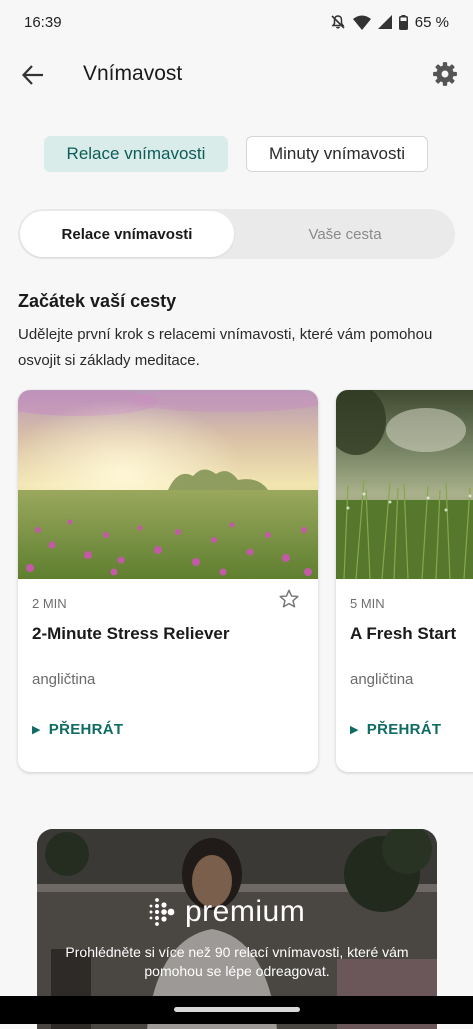 This screenshot has height=1029, width=473. I want to click on card-duration: 5 MIN, so click(367, 603).